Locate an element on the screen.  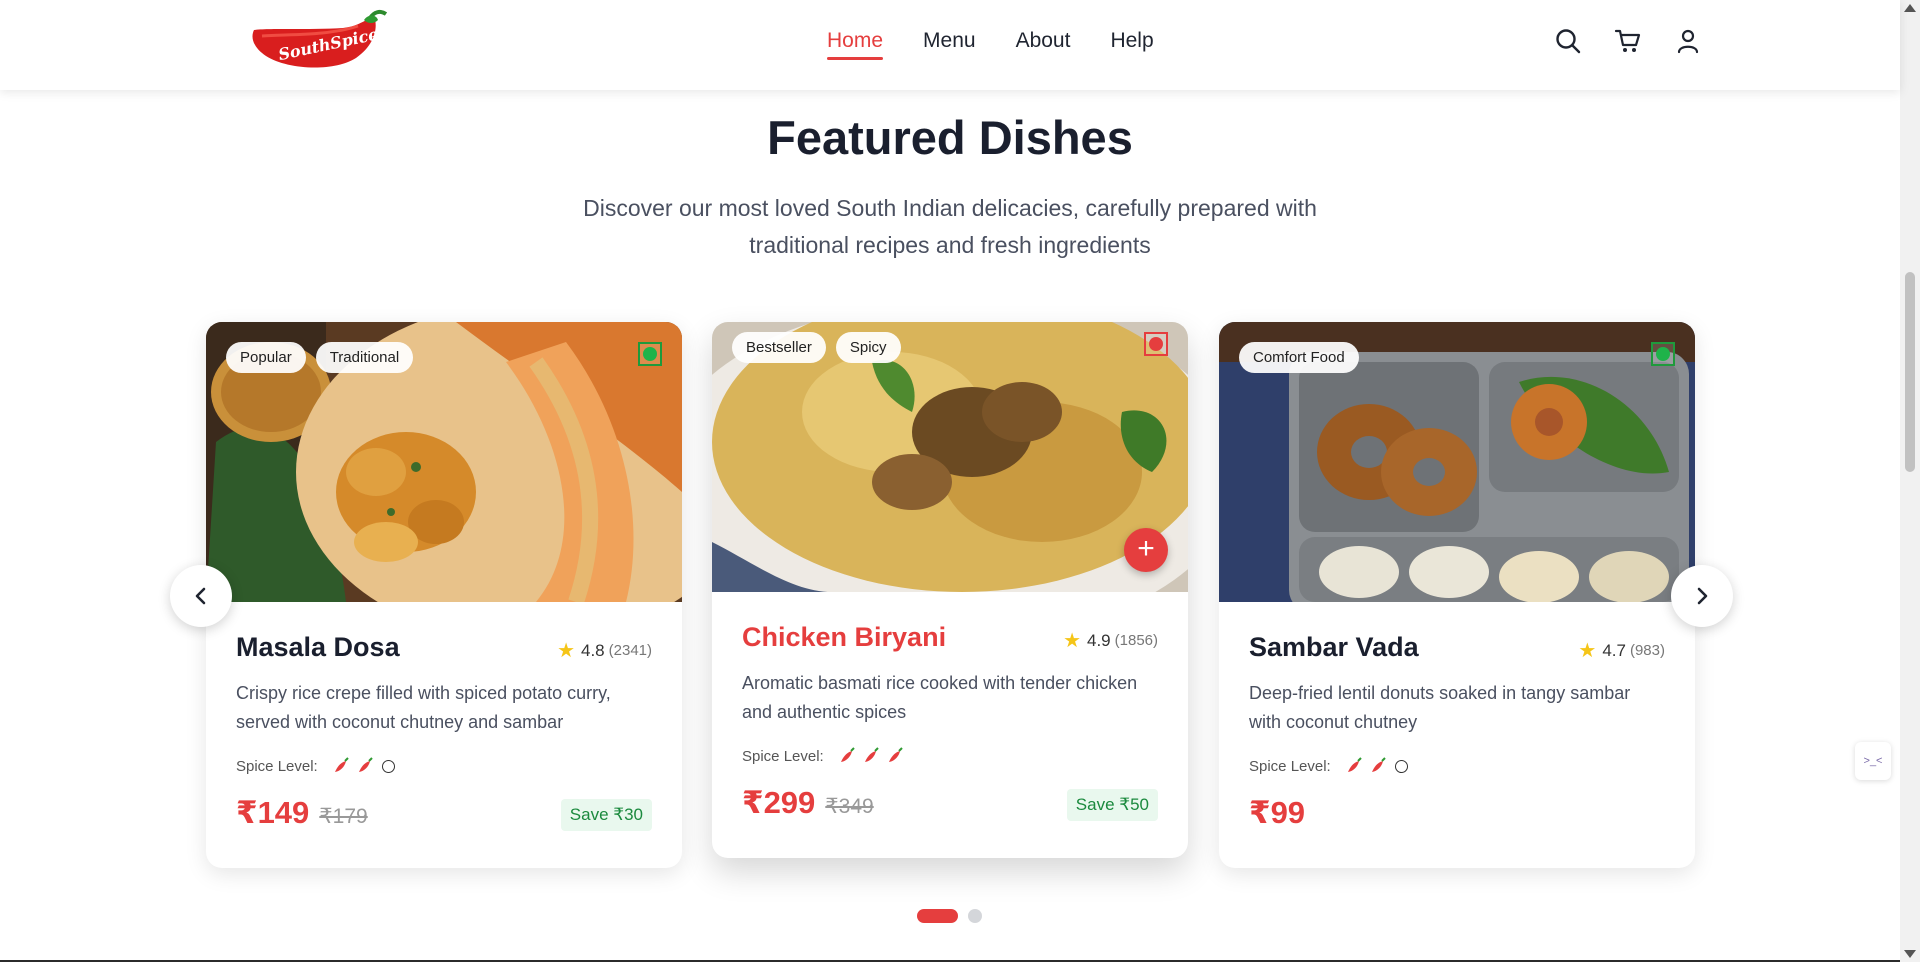
dish-tags: Popular Traditional is located at coordinates (324, 357).